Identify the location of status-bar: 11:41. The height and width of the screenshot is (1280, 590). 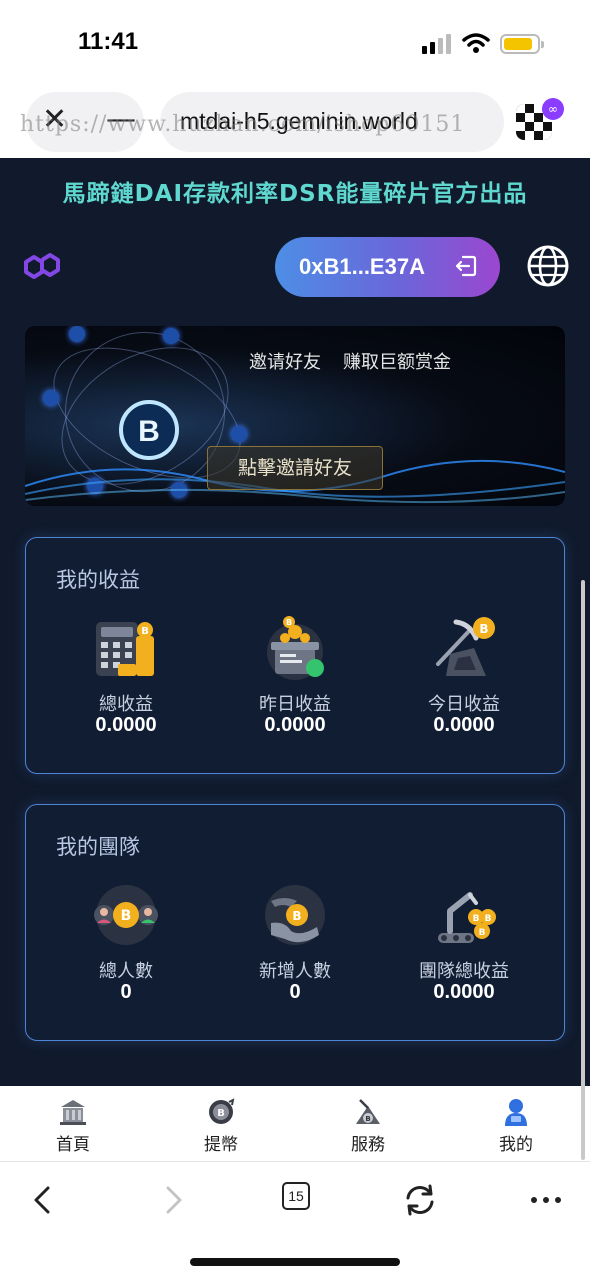
(295, 44).